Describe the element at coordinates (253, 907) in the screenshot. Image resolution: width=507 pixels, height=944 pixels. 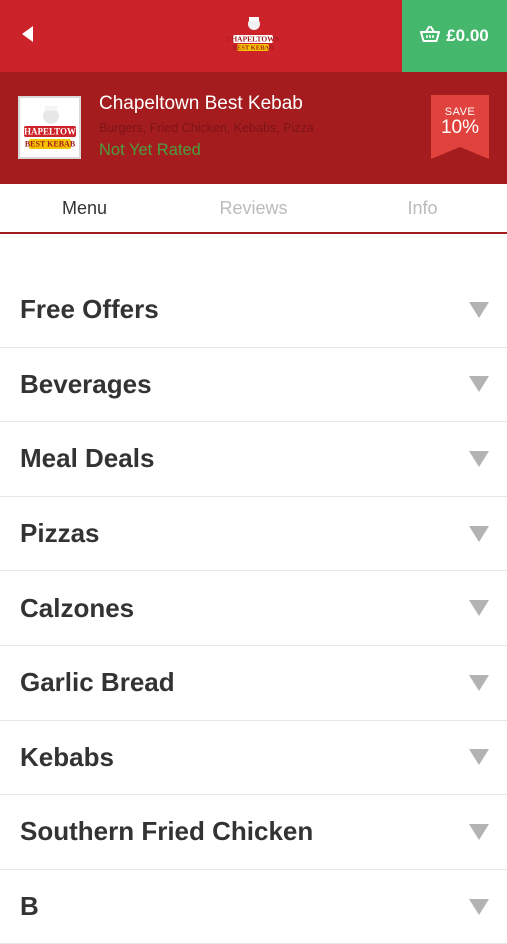
I see `menu-category-partial: B` at that location.